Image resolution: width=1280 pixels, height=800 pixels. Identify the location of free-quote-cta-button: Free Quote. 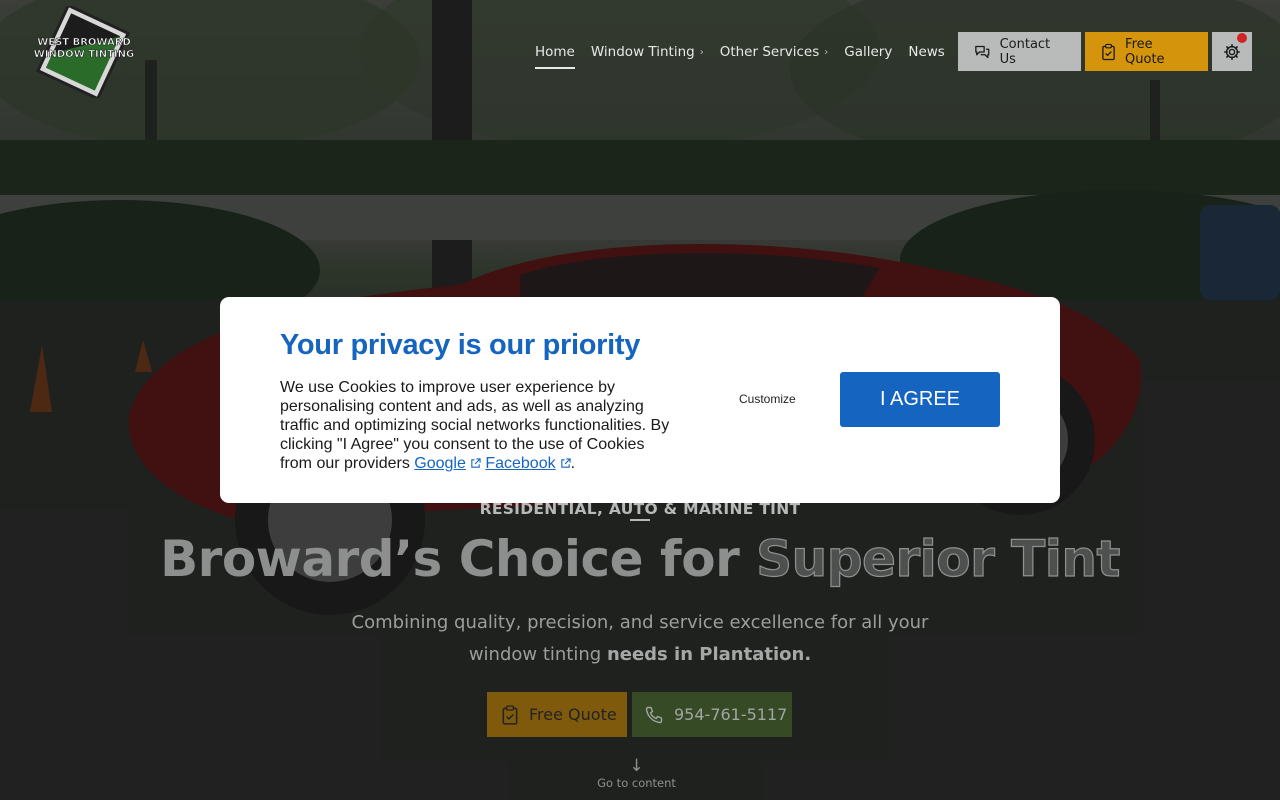
(557, 714).